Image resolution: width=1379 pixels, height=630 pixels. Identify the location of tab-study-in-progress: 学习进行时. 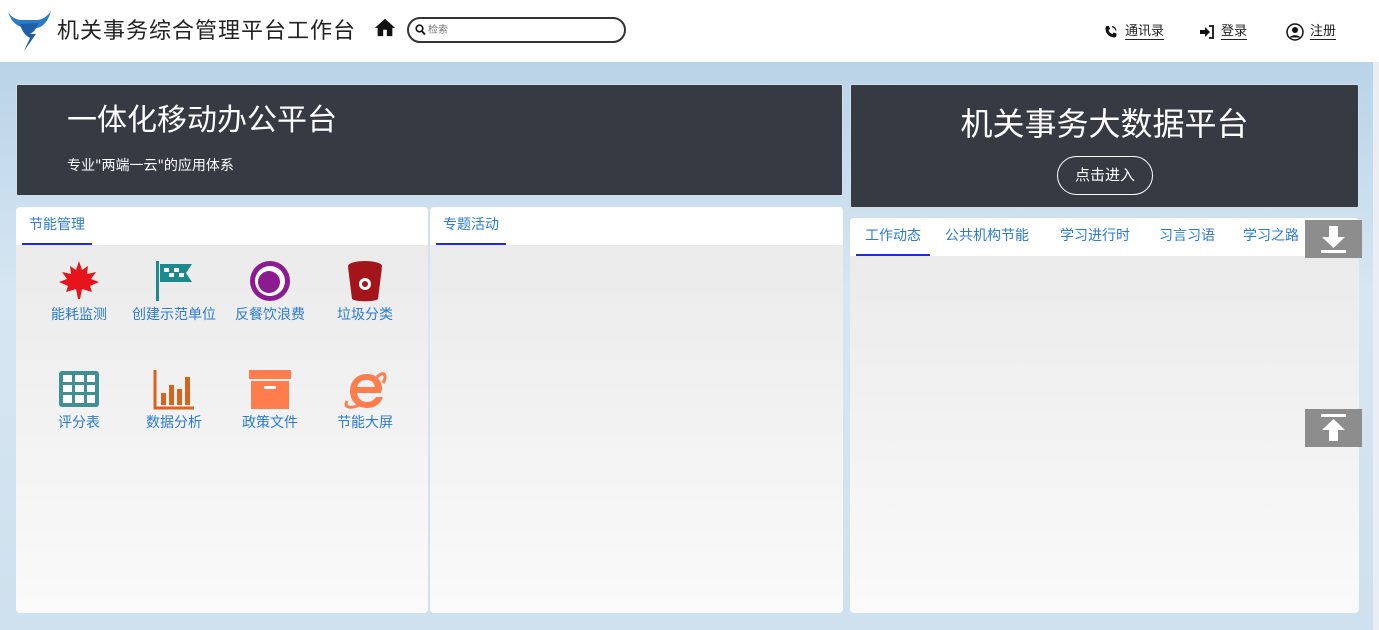
(1095, 237).